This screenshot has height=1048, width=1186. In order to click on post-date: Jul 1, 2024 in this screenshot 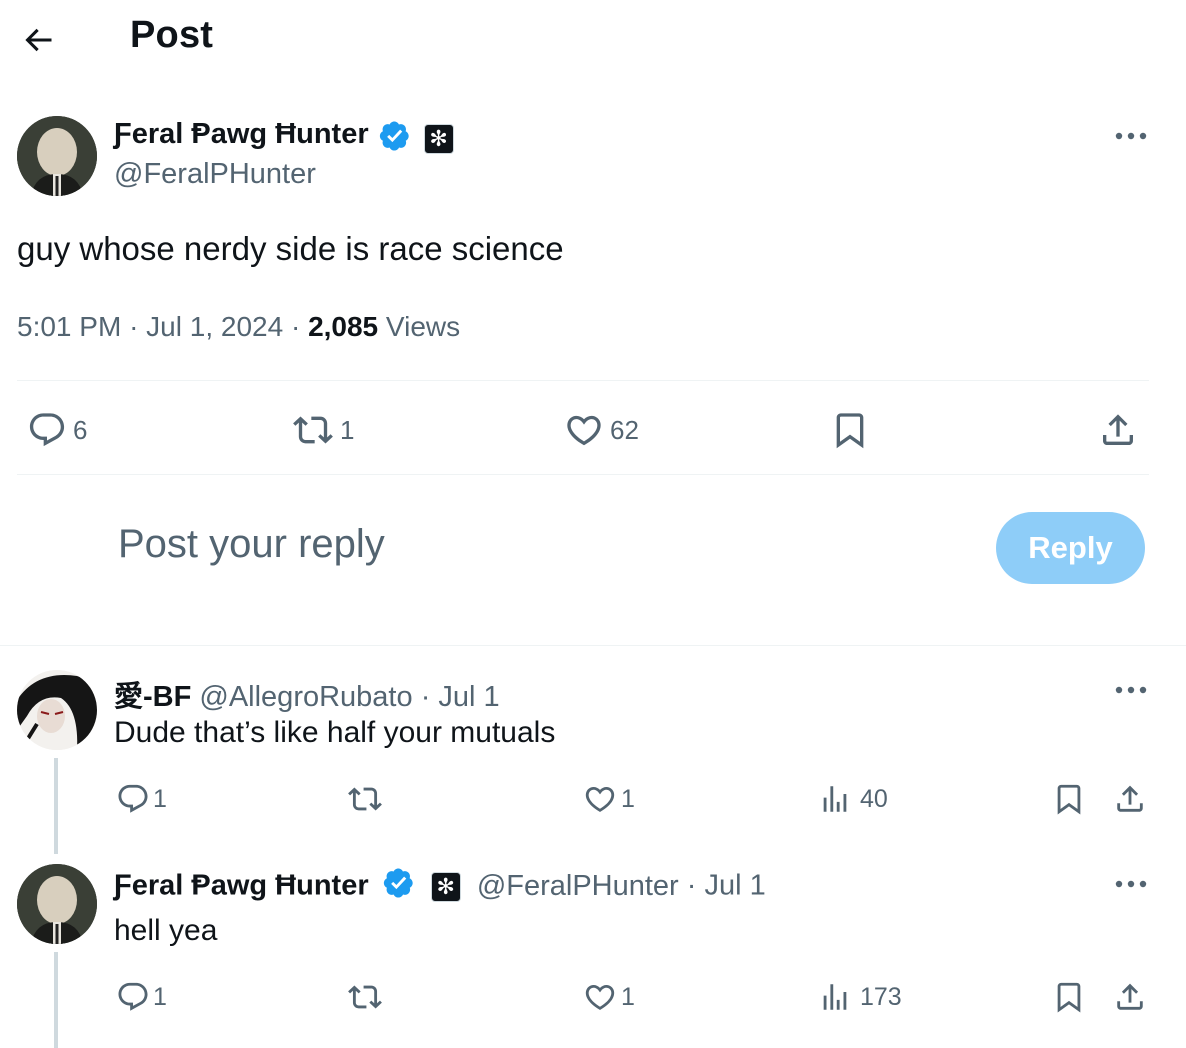, I will do `click(214, 326)`.